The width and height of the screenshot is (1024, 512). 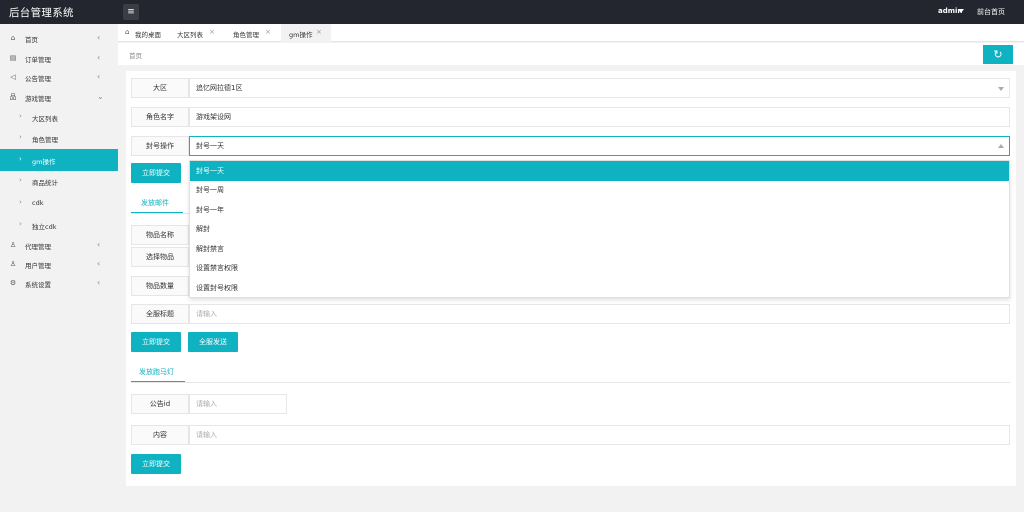 I want to click on chevron-down-icon: ⌄, so click(x=100, y=96).